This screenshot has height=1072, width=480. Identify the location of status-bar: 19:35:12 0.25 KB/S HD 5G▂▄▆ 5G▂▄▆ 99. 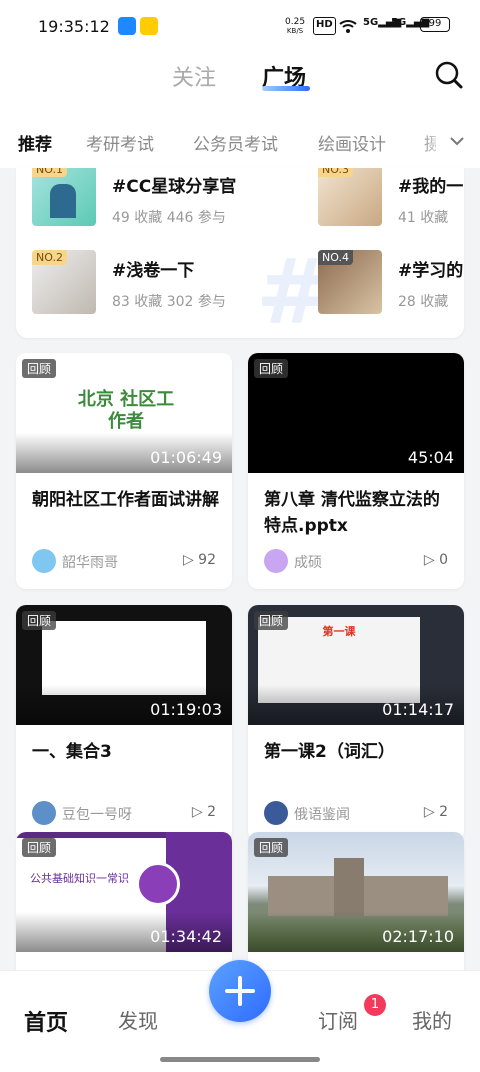
(240, 27).